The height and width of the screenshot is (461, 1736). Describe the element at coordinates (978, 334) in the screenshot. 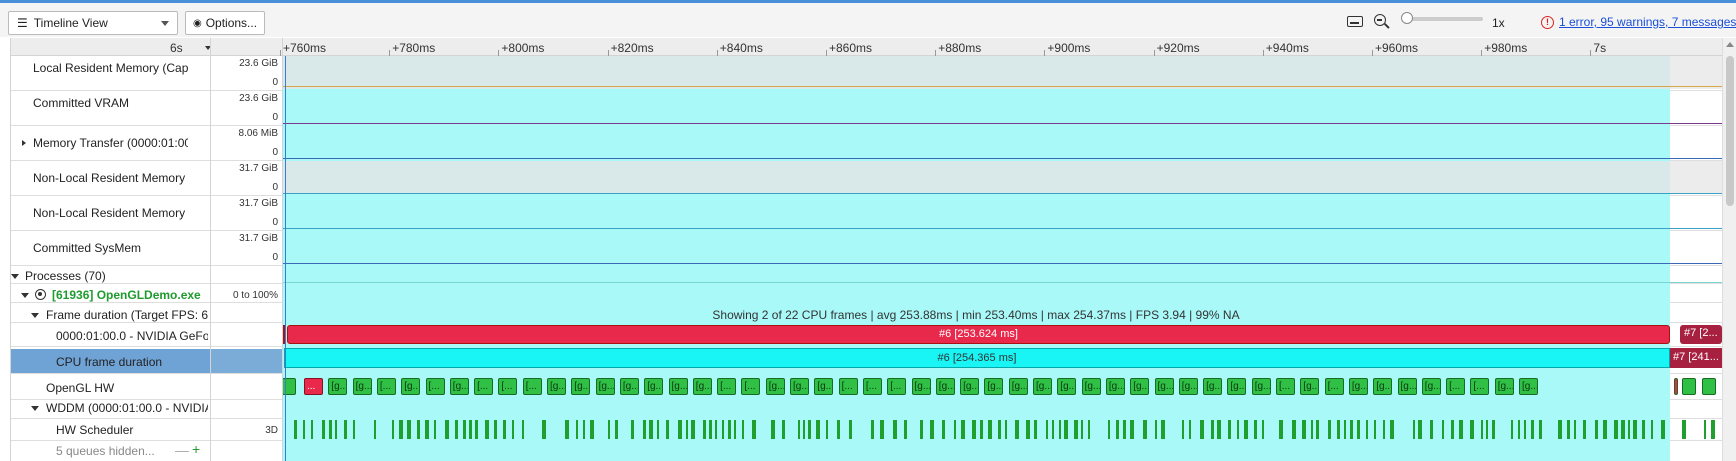

I see `gpu-frame-bar: #6 [253.624 ms]` at that location.